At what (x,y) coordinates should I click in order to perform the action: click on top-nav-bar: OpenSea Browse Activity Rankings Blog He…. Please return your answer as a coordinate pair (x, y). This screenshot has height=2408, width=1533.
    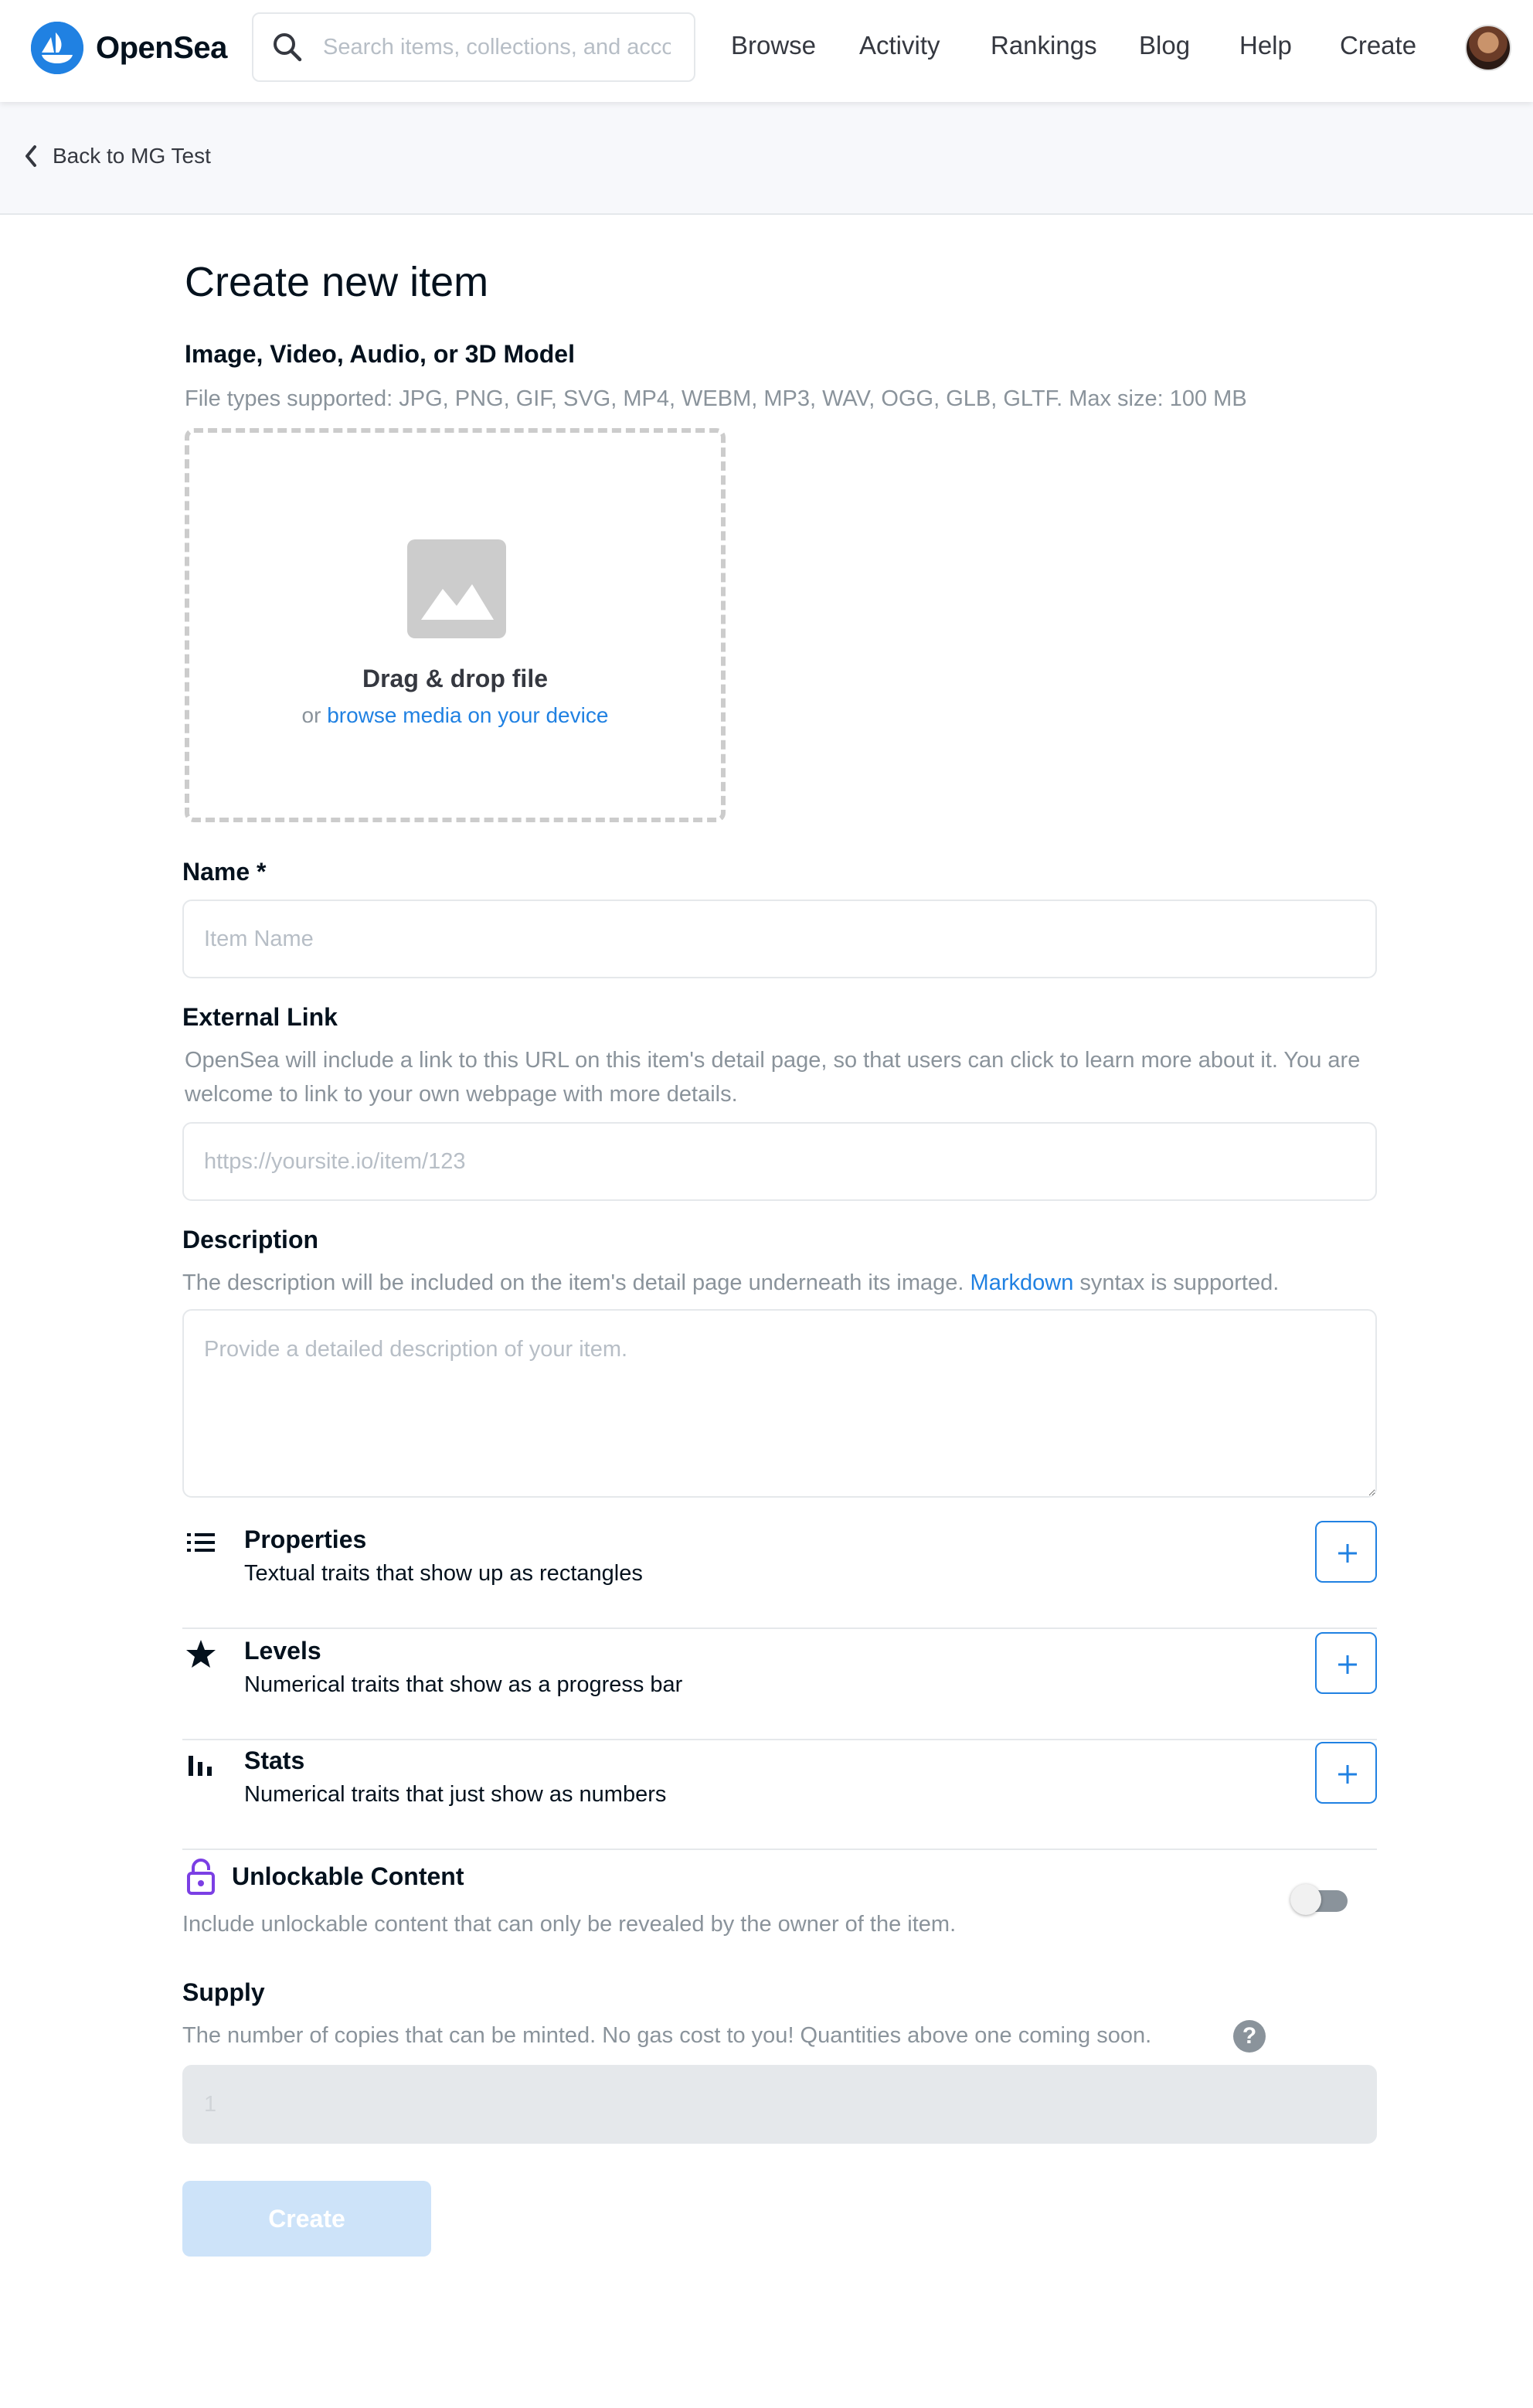
    Looking at the image, I should click on (766, 51).